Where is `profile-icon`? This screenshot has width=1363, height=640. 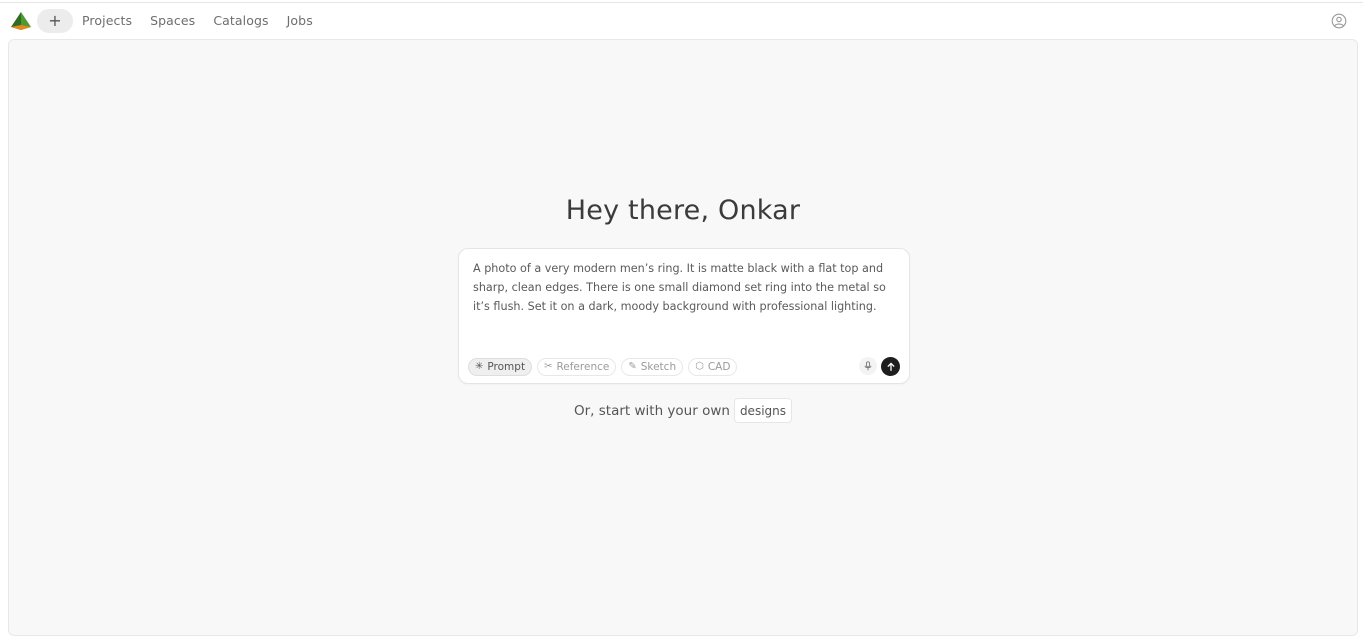
profile-icon is located at coordinates (1339, 21).